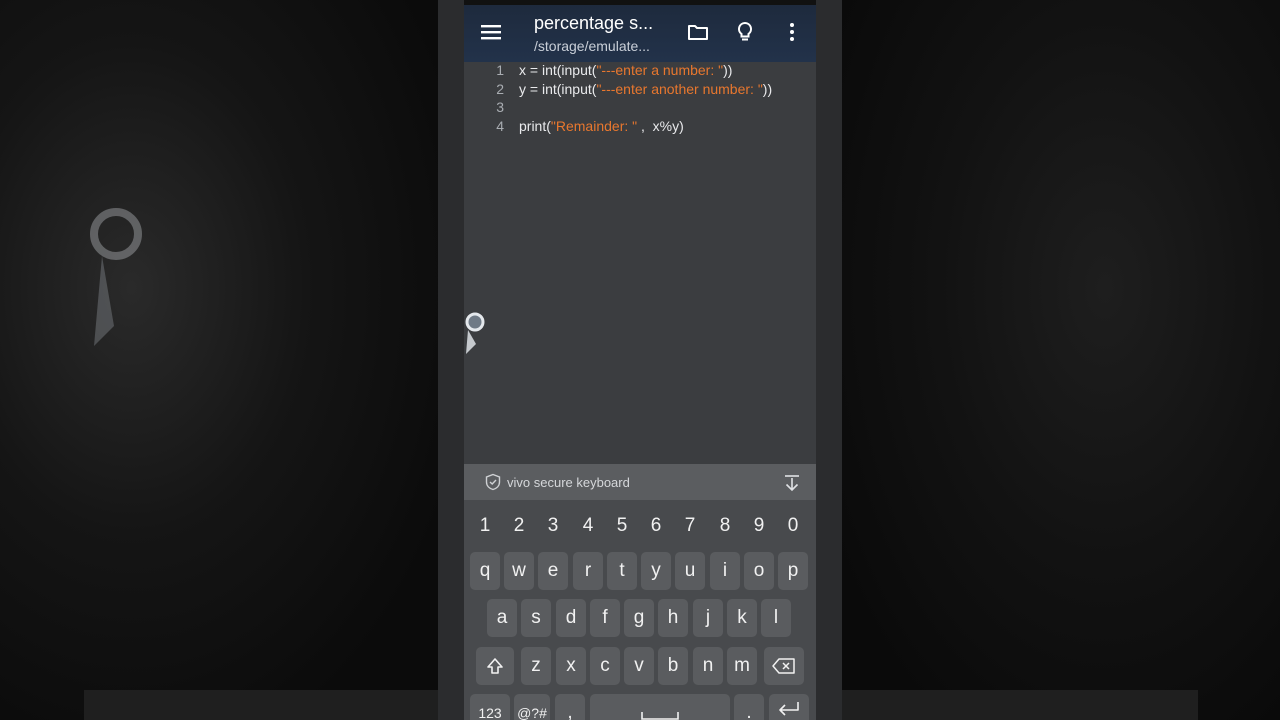 This screenshot has height=720, width=1280. What do you see at coordinates (640, 592) in the screenshot?
I see `soft-keyboard: vivo secure keyboard 1 2 3 4 5 6 7 8 9 0` at bounding box center [640, 592].